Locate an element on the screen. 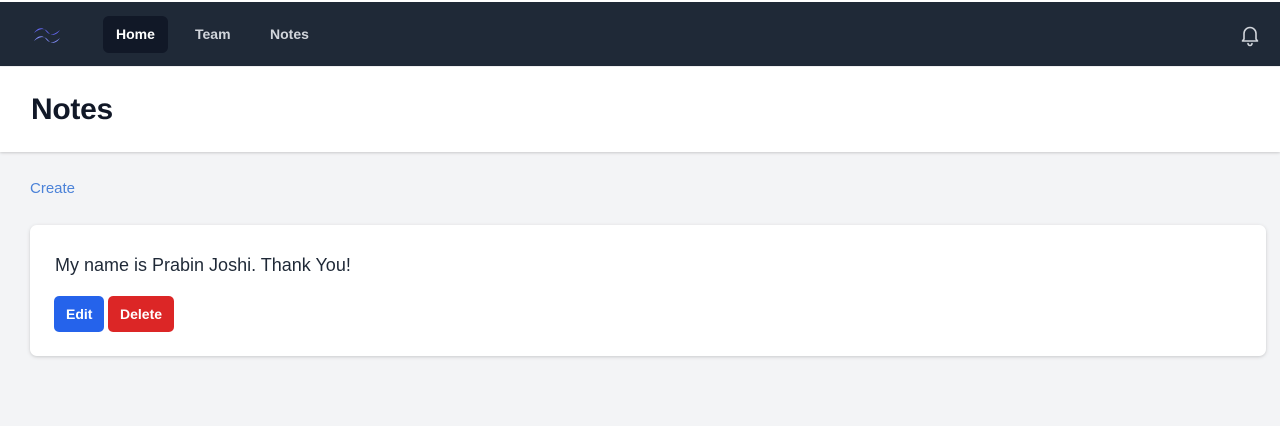  page-title: Notes is located at coordinates (72, 109).